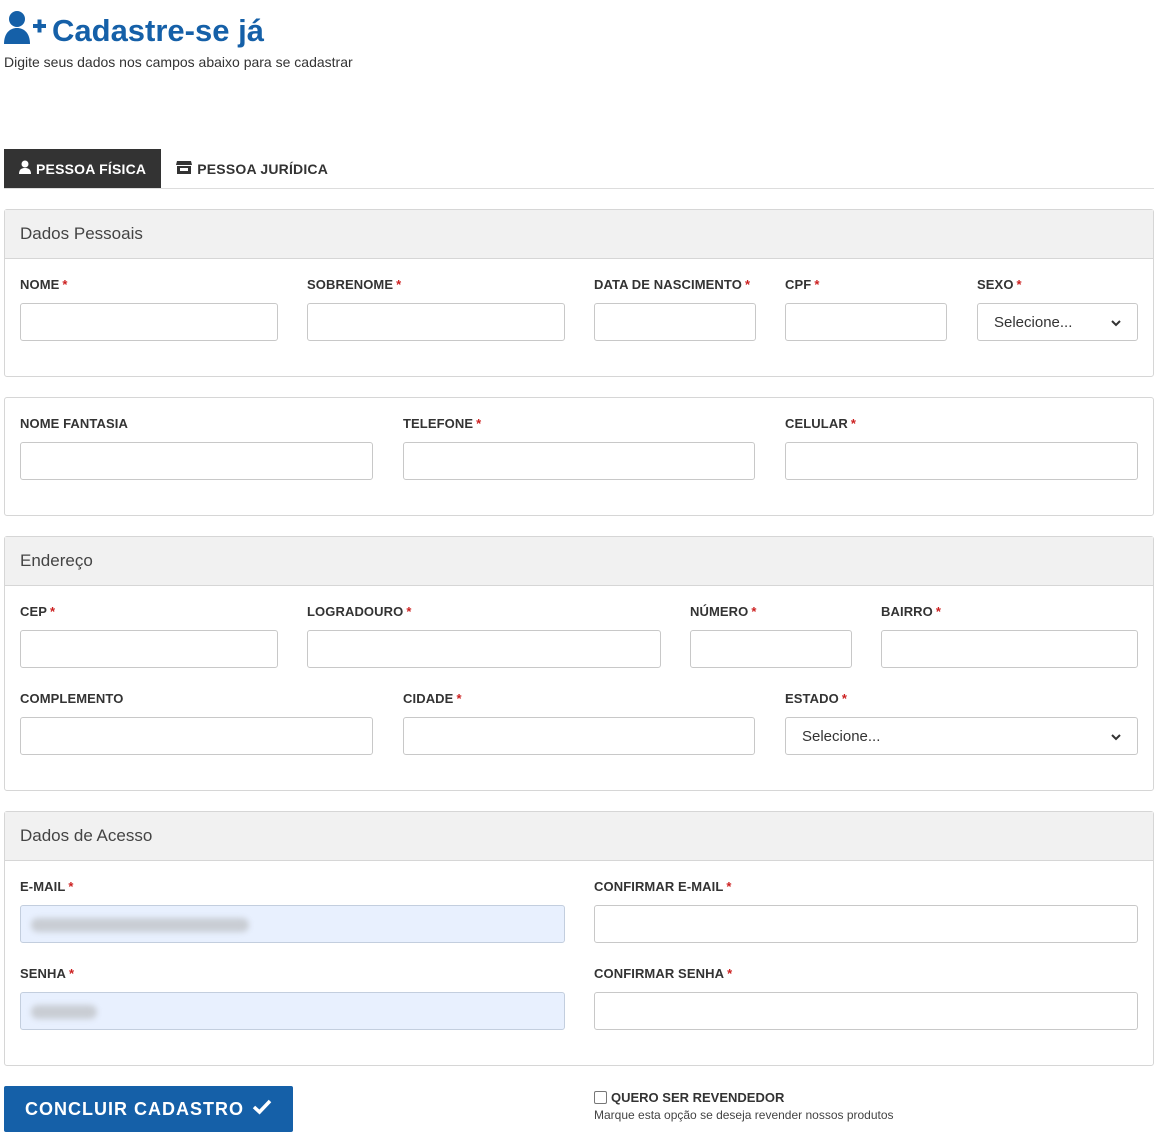  Describe the element at coordinates (484, 649) in the screenshot. I see `logradouro-input` at that location.